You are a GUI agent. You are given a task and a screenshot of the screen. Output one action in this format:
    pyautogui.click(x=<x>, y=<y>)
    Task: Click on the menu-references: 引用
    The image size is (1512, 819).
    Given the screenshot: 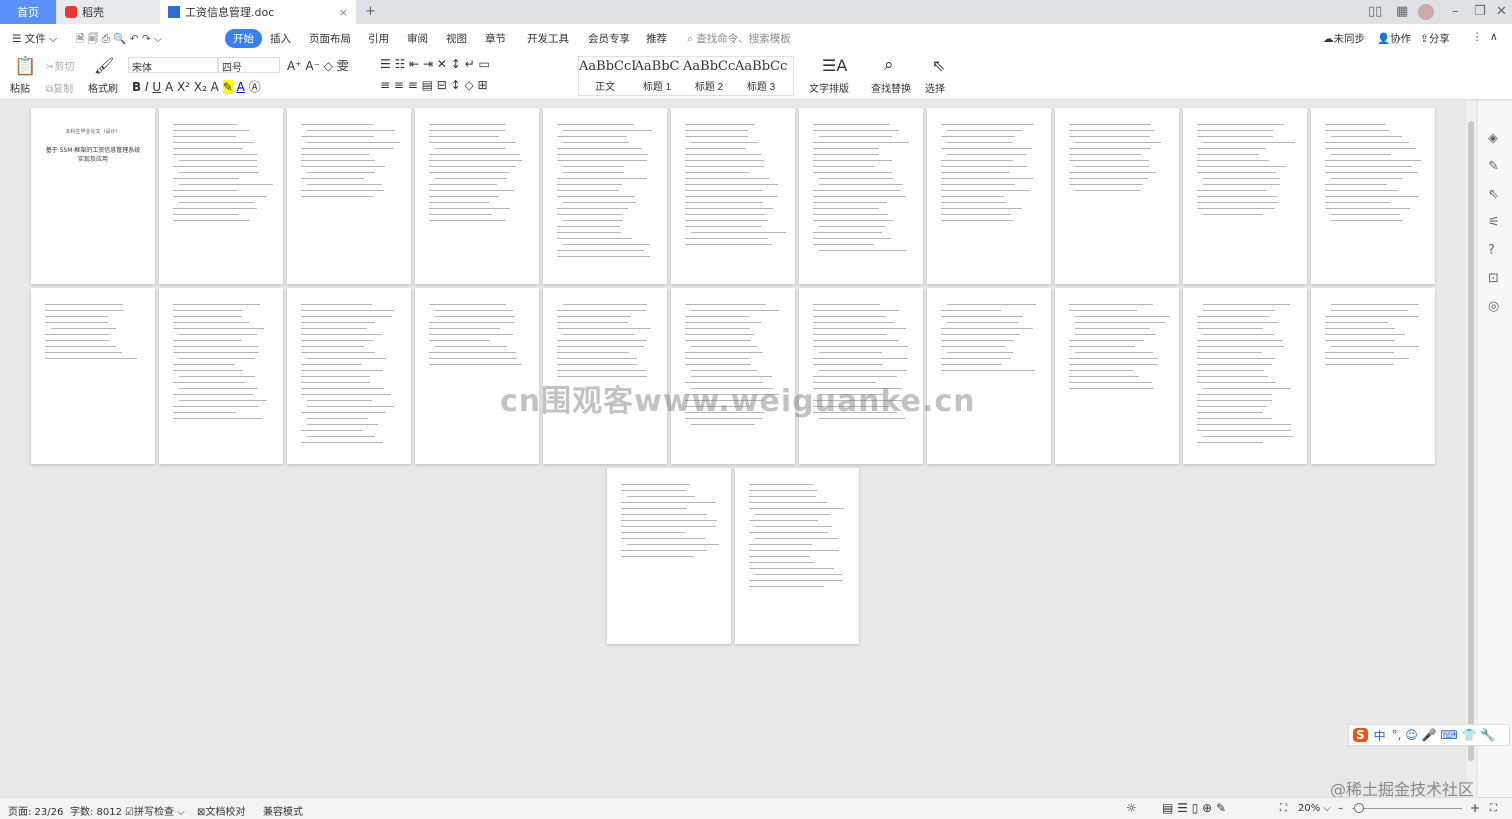 What is the action you would take?
    pyautogui.click(x=378, y=38)
    